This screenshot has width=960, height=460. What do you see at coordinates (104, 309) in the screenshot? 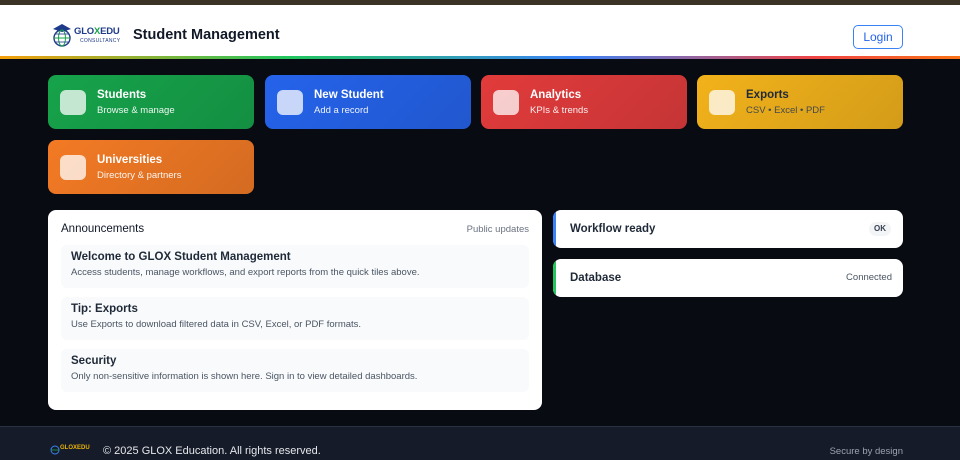
I see `announcement-title: Tip: Exports` at bounding box center [104, 309].